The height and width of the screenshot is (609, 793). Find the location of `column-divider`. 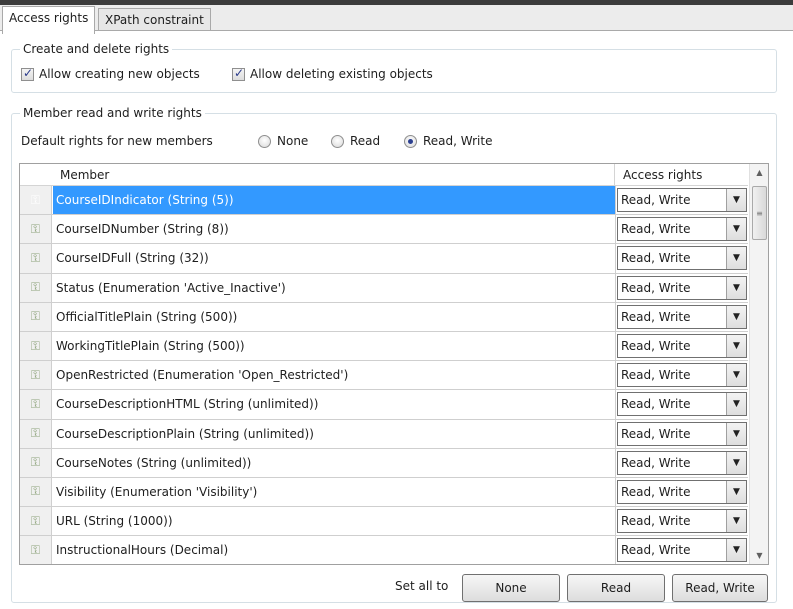

column-divider is located at coordinates (614, 175).